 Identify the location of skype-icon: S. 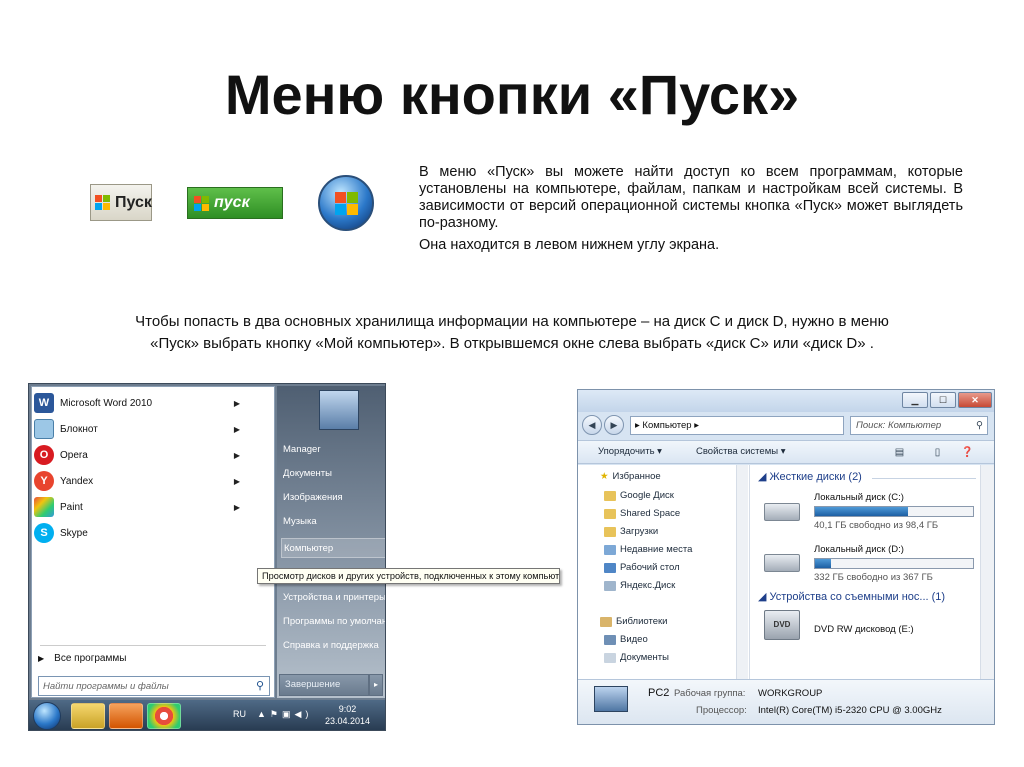
(44, 533).